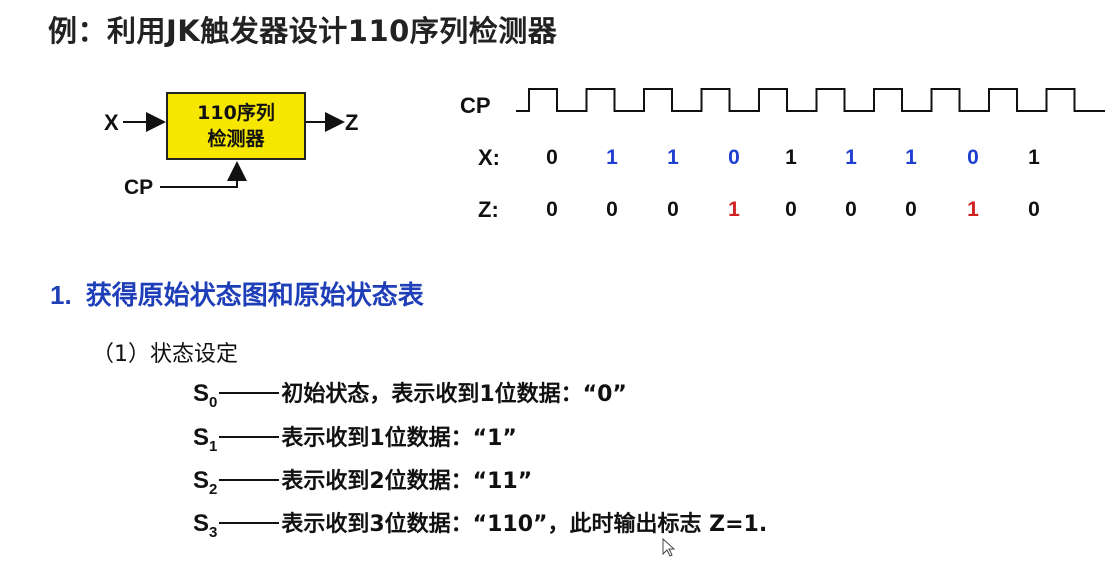  I want to click on state-subscript: 1, so click(213, 446).